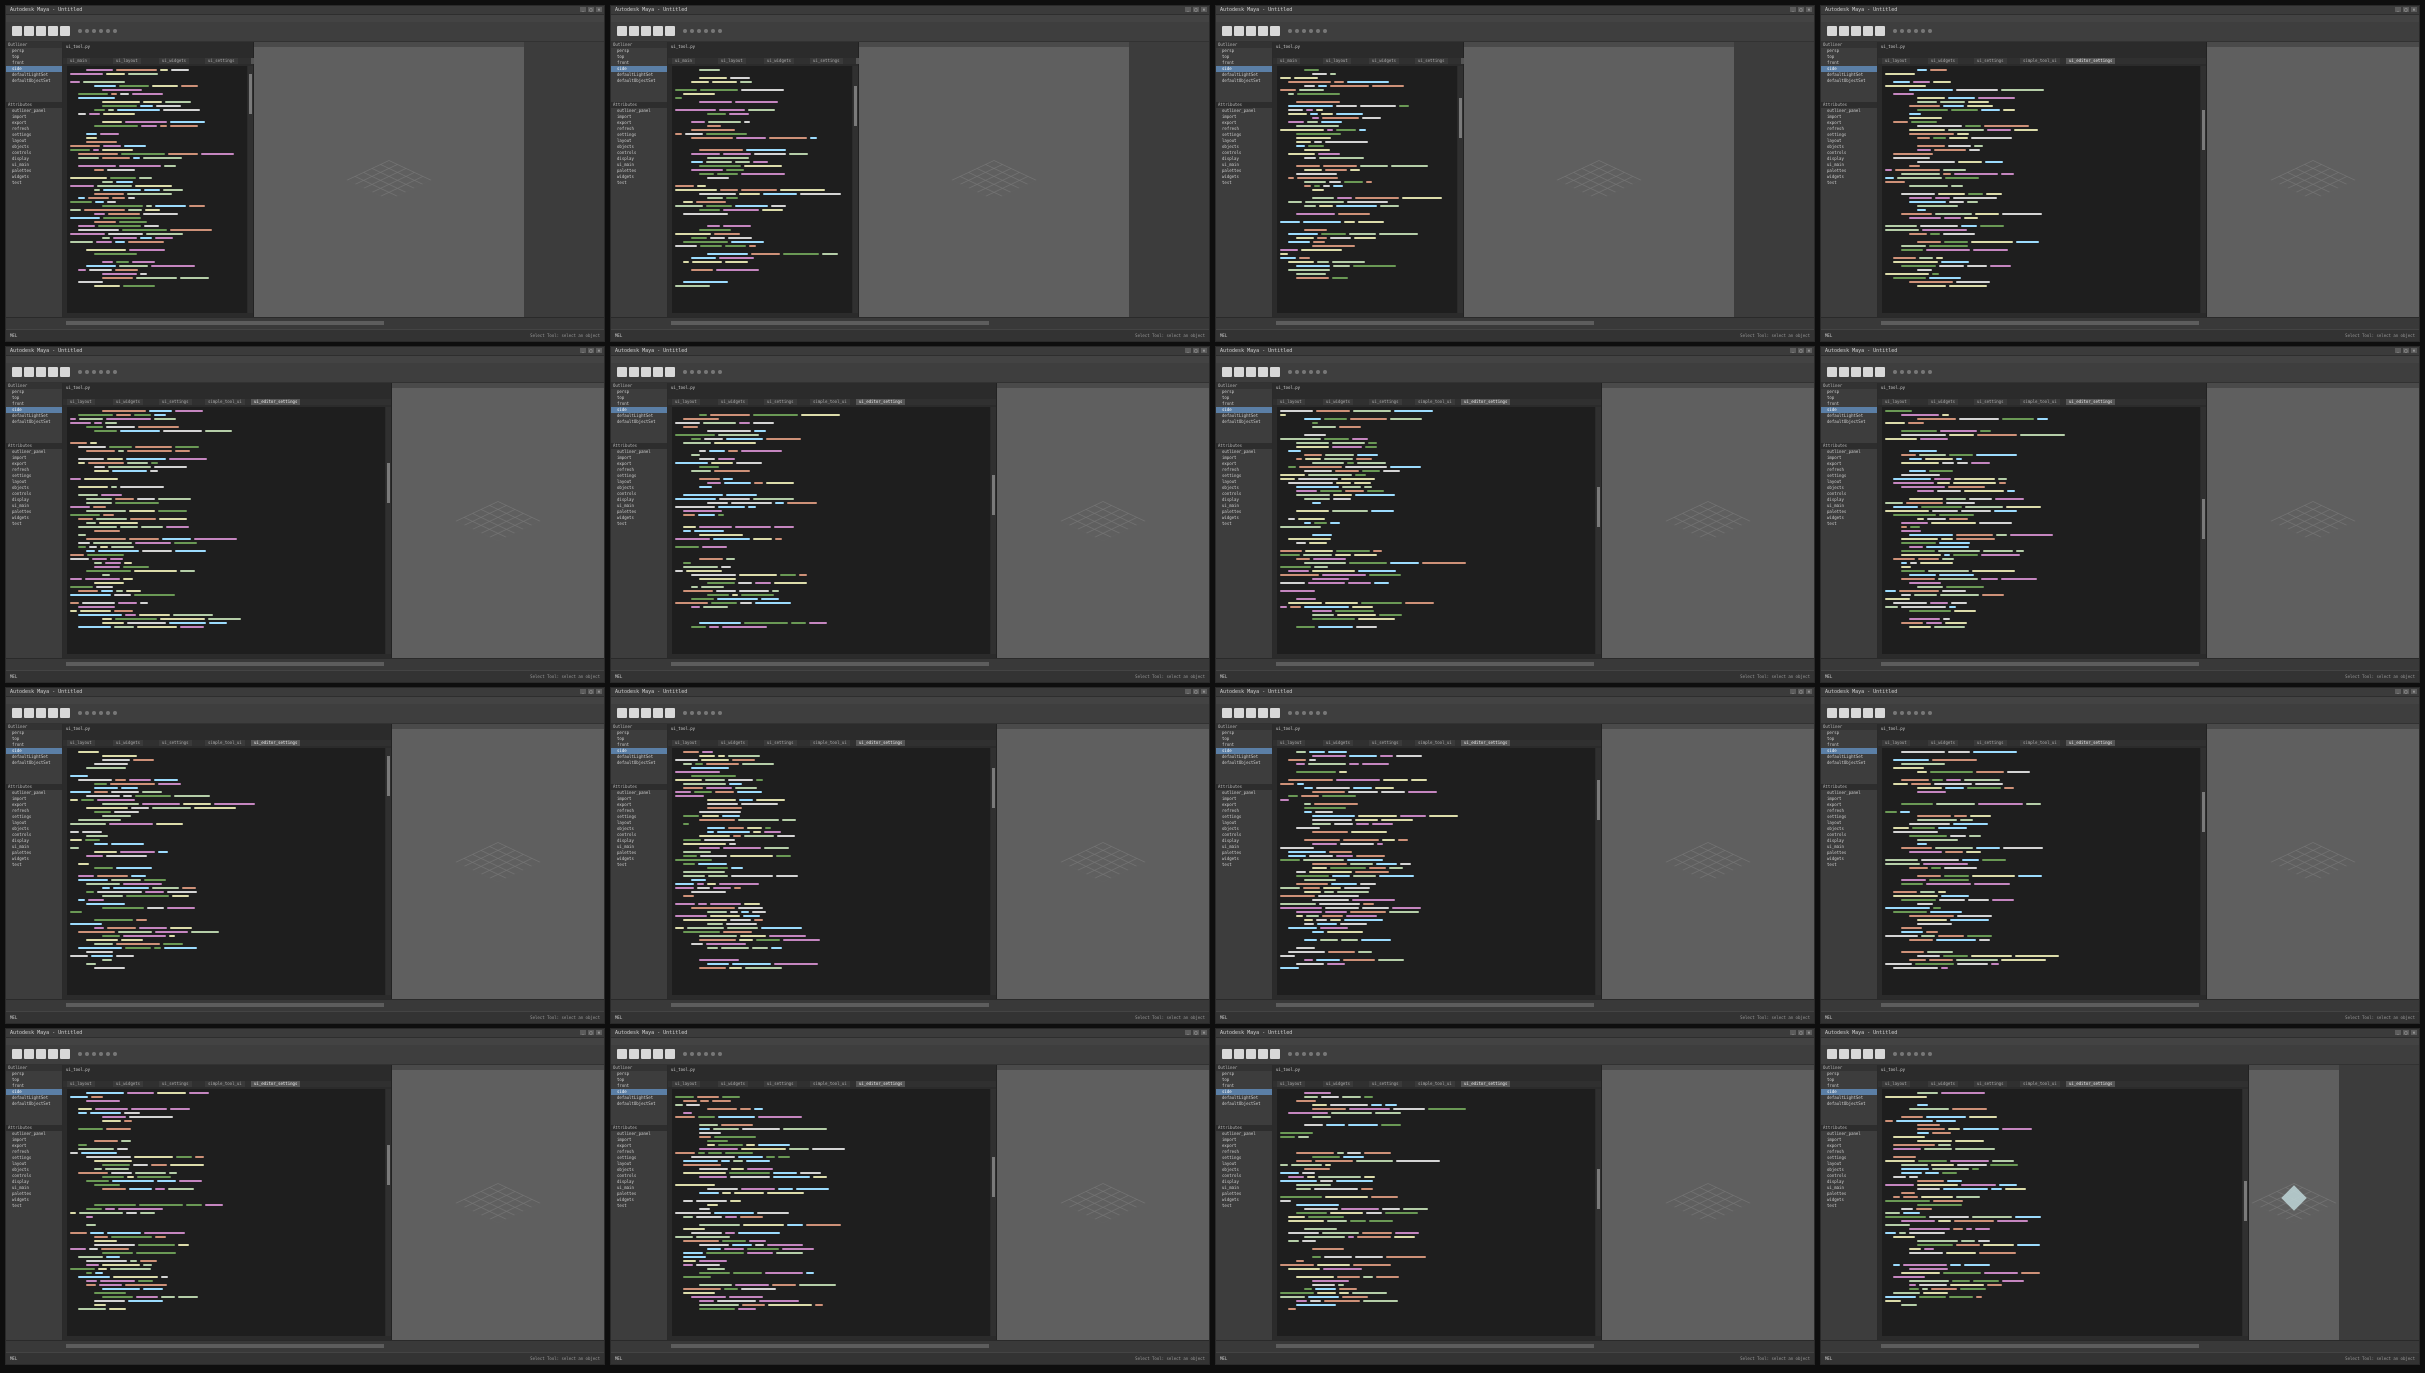  Describe the element at coordinates (34, 1104) in the screenshot. I see `outliner-item: defaultObjectSet` at that location.